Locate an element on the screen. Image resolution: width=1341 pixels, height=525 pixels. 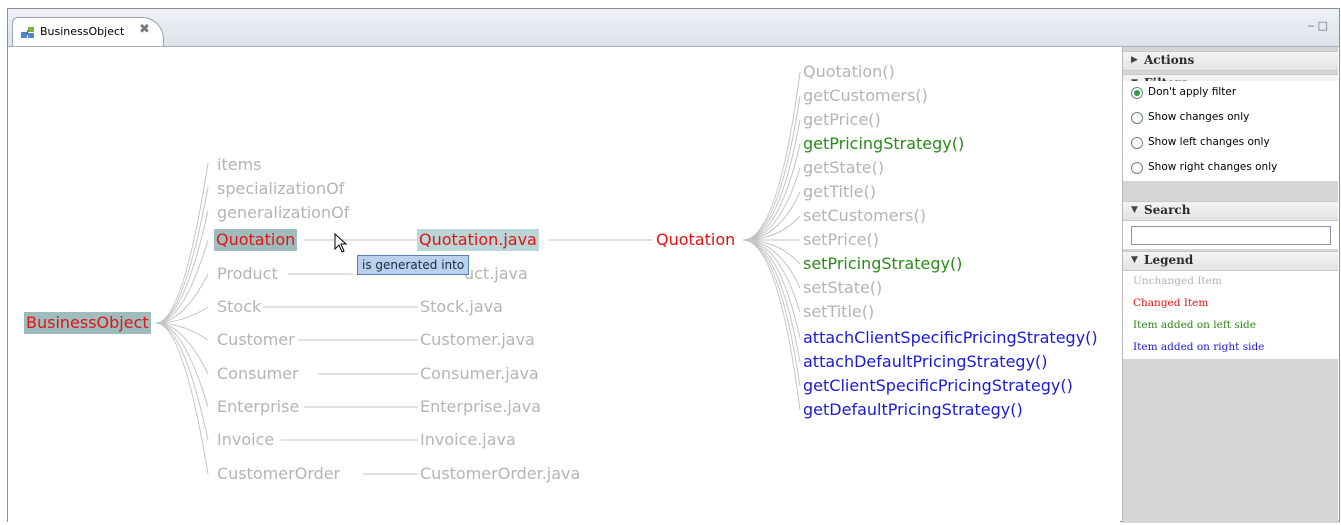
graph-node: CustomerOrder.java is located at coordinates (500, 474).